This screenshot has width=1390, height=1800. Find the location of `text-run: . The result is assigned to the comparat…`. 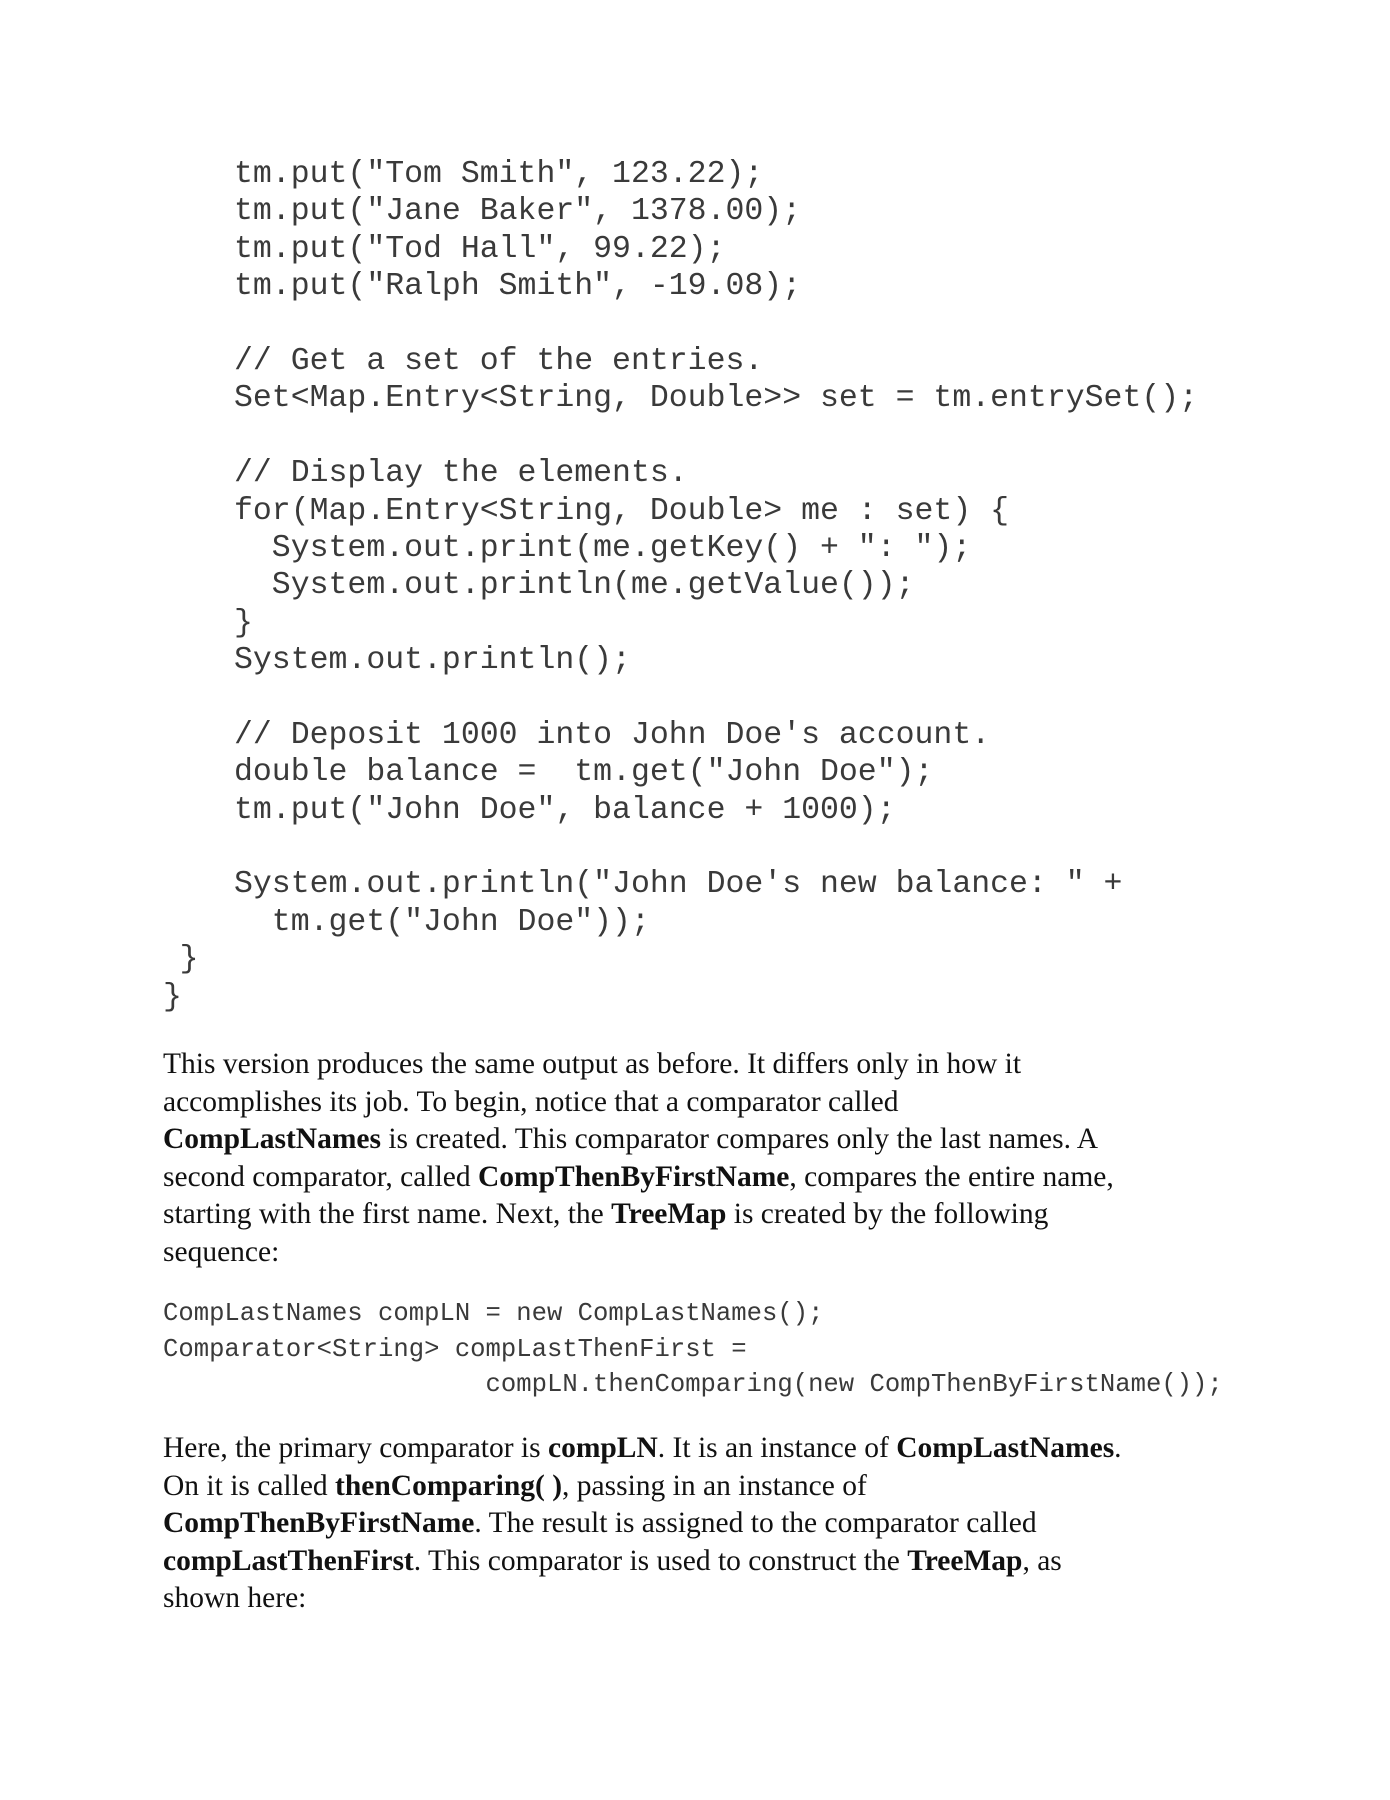

text-run: . The result is assigned to the comparat… is located at coordinates (755, 1523).